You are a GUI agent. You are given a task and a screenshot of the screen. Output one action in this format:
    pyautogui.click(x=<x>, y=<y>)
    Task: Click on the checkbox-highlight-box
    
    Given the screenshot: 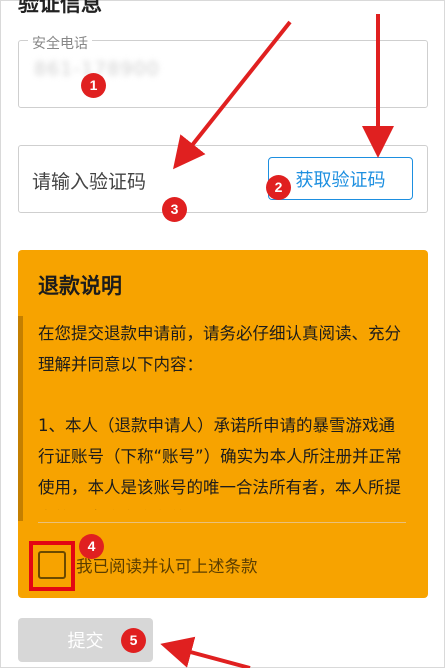 What is the action you would take?
    pyautogui.click(x=52, y=566)
    